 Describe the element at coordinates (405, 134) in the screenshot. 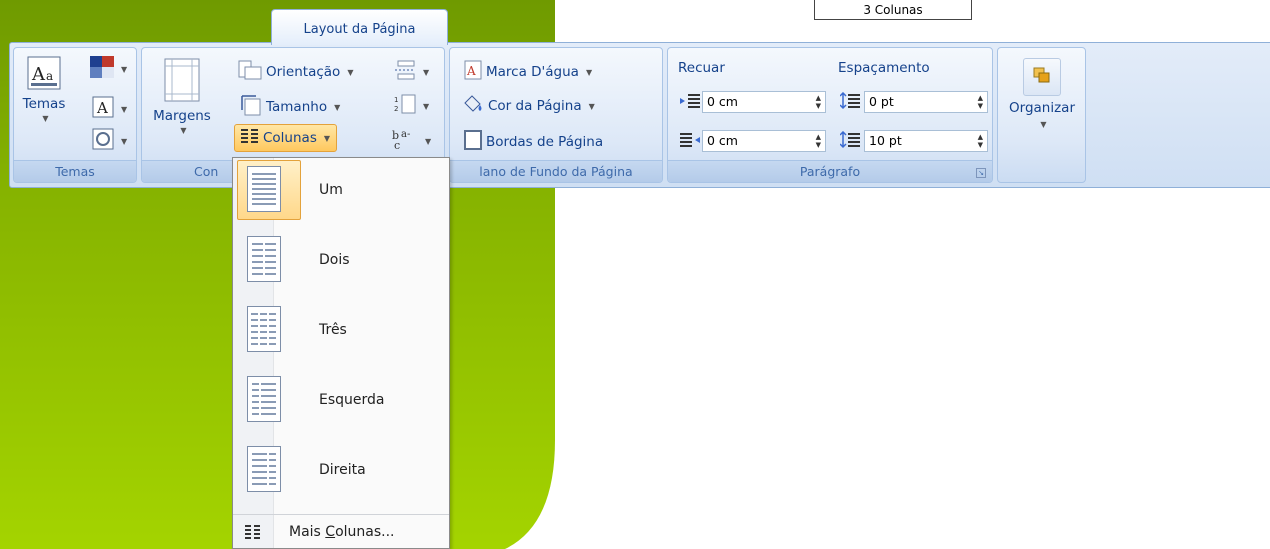

I see `svg-text: a-` at that location.